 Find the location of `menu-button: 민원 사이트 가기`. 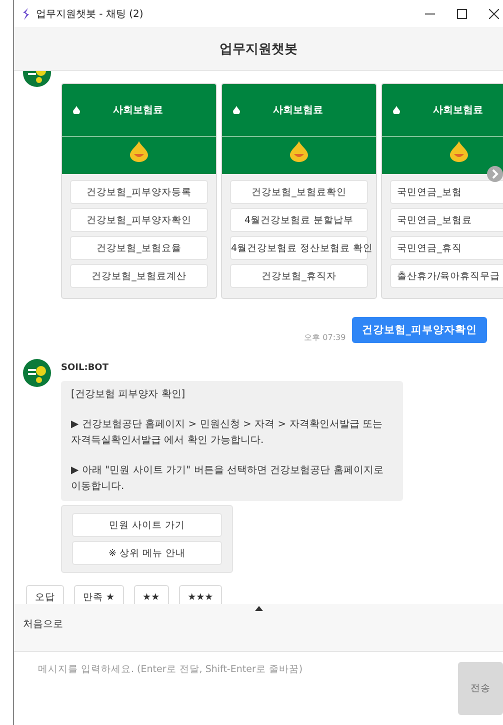

menu-button: 민원 사이트 가기 is located at coordinates (147, 525).